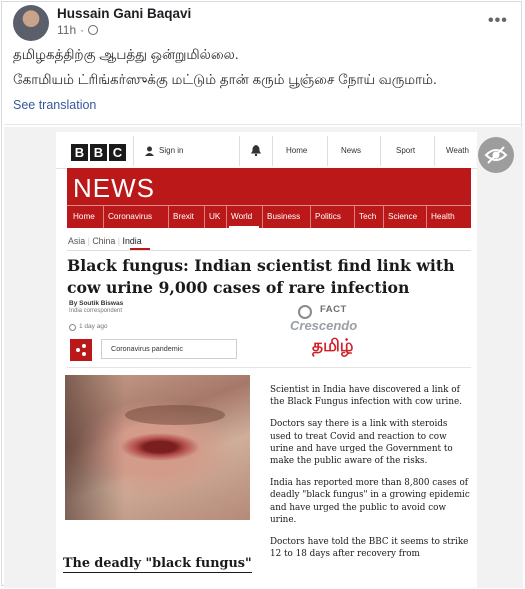 This screenshot has width=525, height=589. What do you see at coordinates (244, 227) in the screenshot?
I see `active-nav-underline` at bounding box center [244, 227].